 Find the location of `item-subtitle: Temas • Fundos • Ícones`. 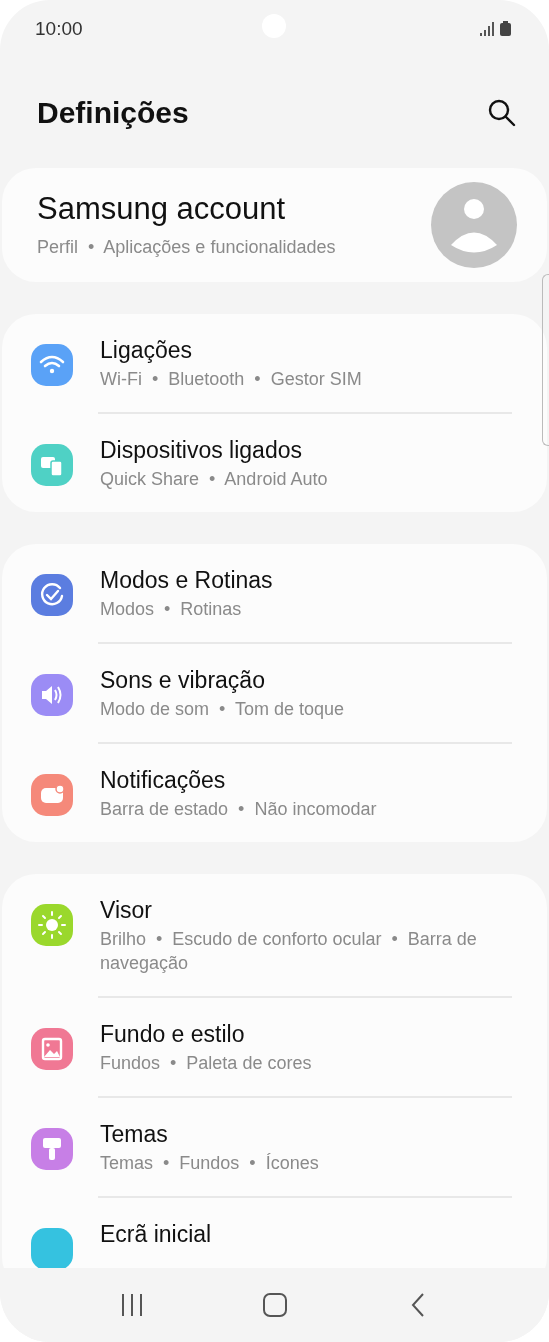

item-subtitle: Temas • Fundos • Ícones is located at coordinates (210, 1163).